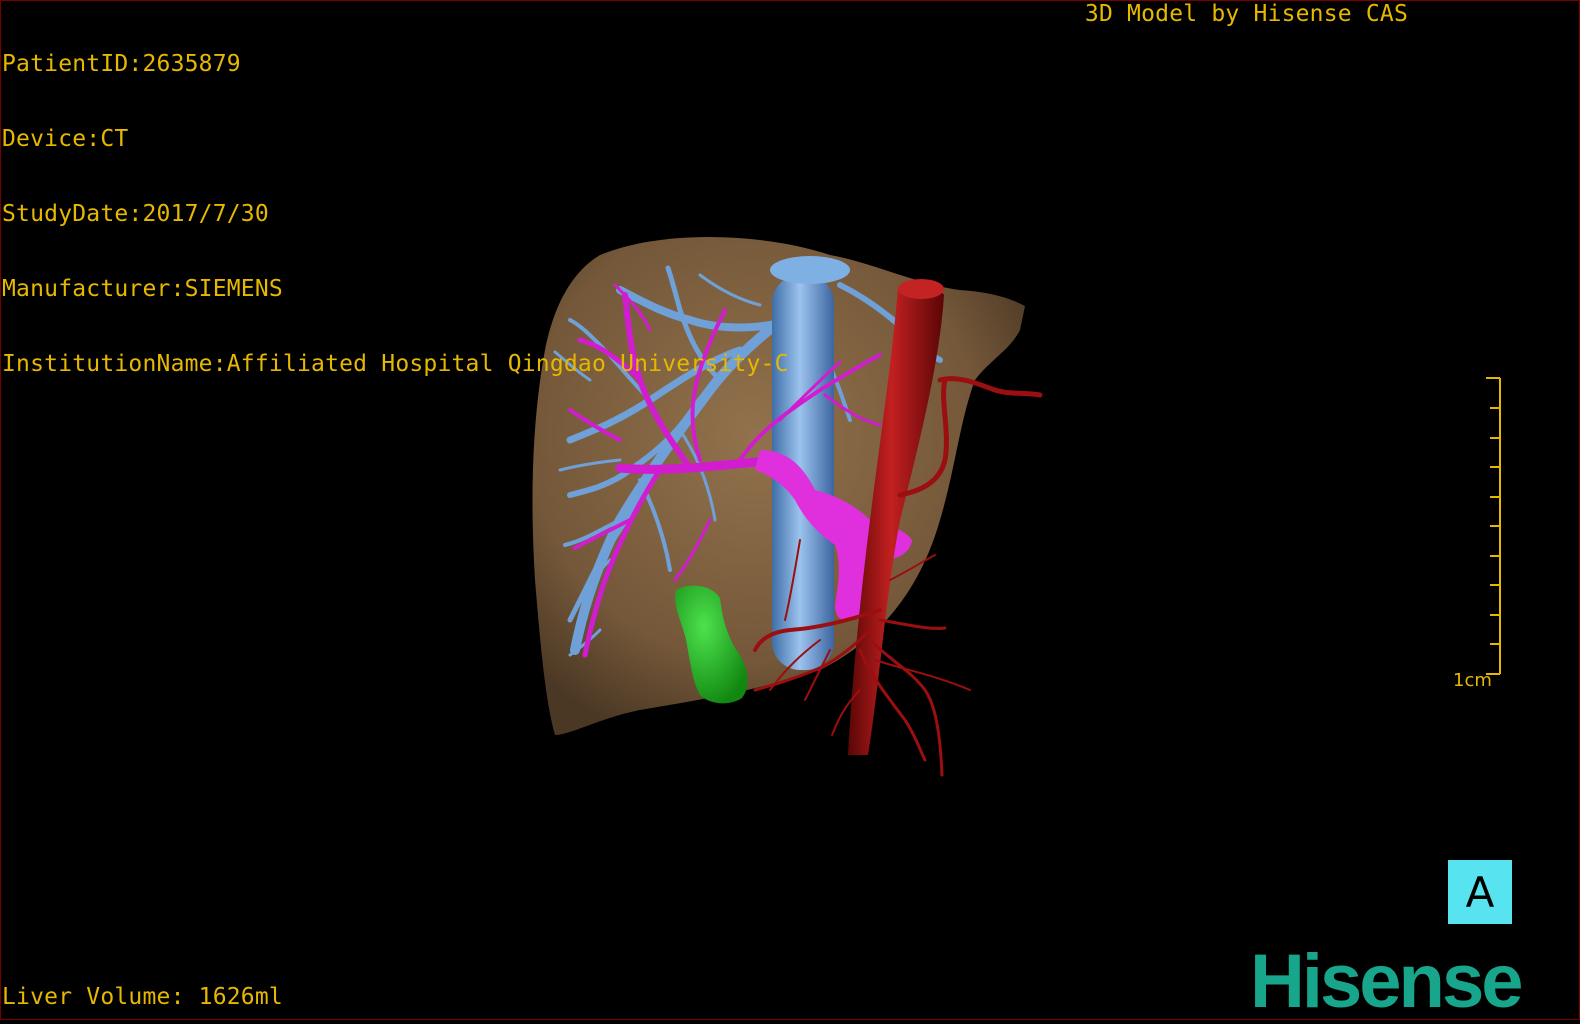  I want to click on liver-volume: Liver Volume: 1626ml, so click(142, 997).